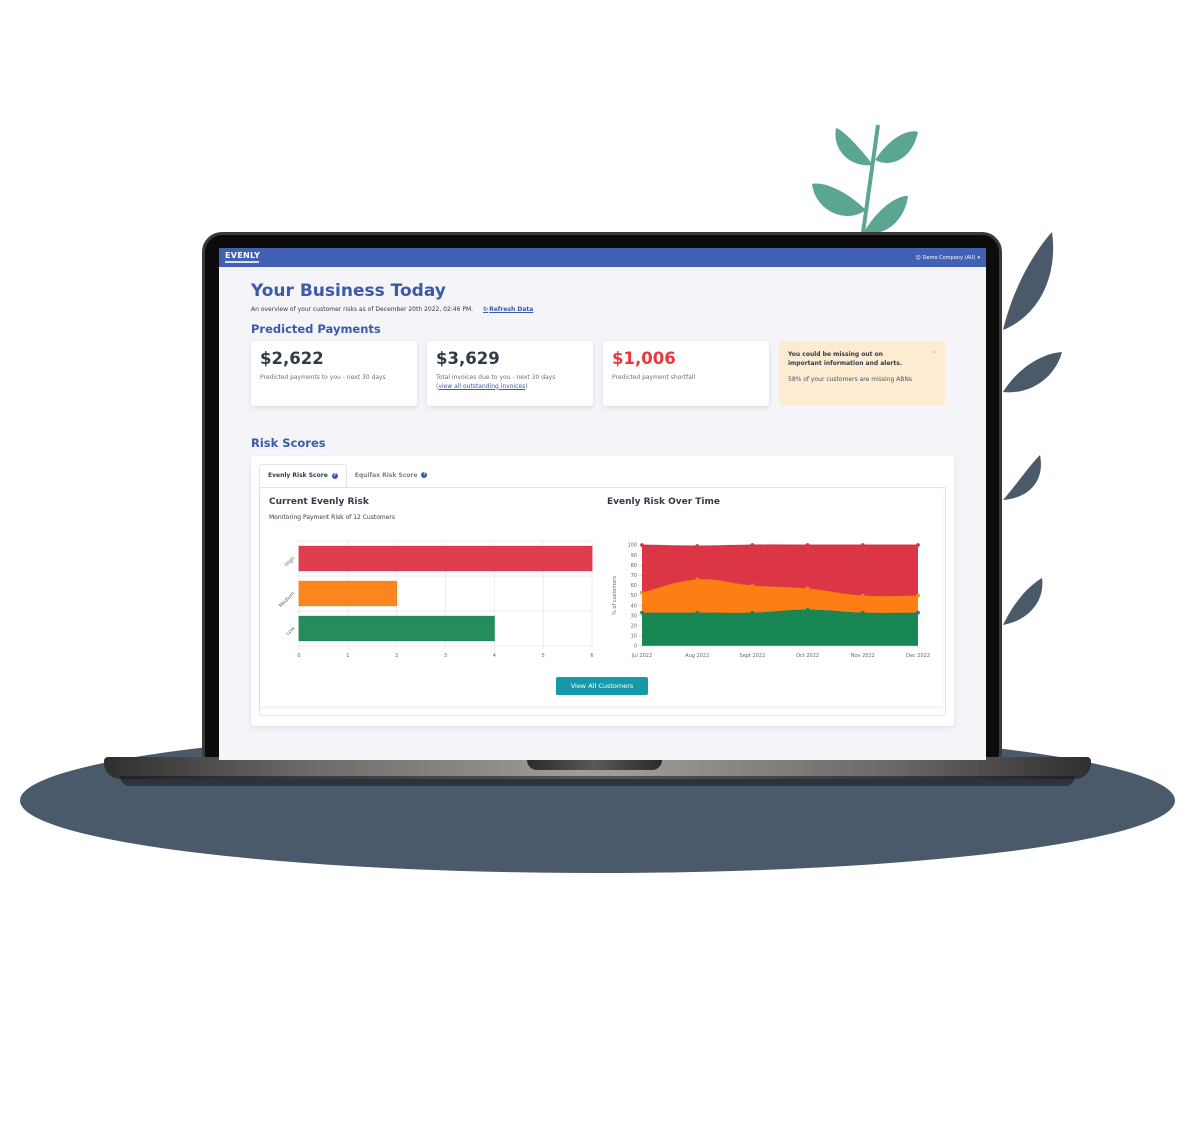 The width and height of the screenshot is (1200, 1135). Describe the element at coordinates (287, 599) in the screenshot. I see `y-tick-label: Medium` at that location.